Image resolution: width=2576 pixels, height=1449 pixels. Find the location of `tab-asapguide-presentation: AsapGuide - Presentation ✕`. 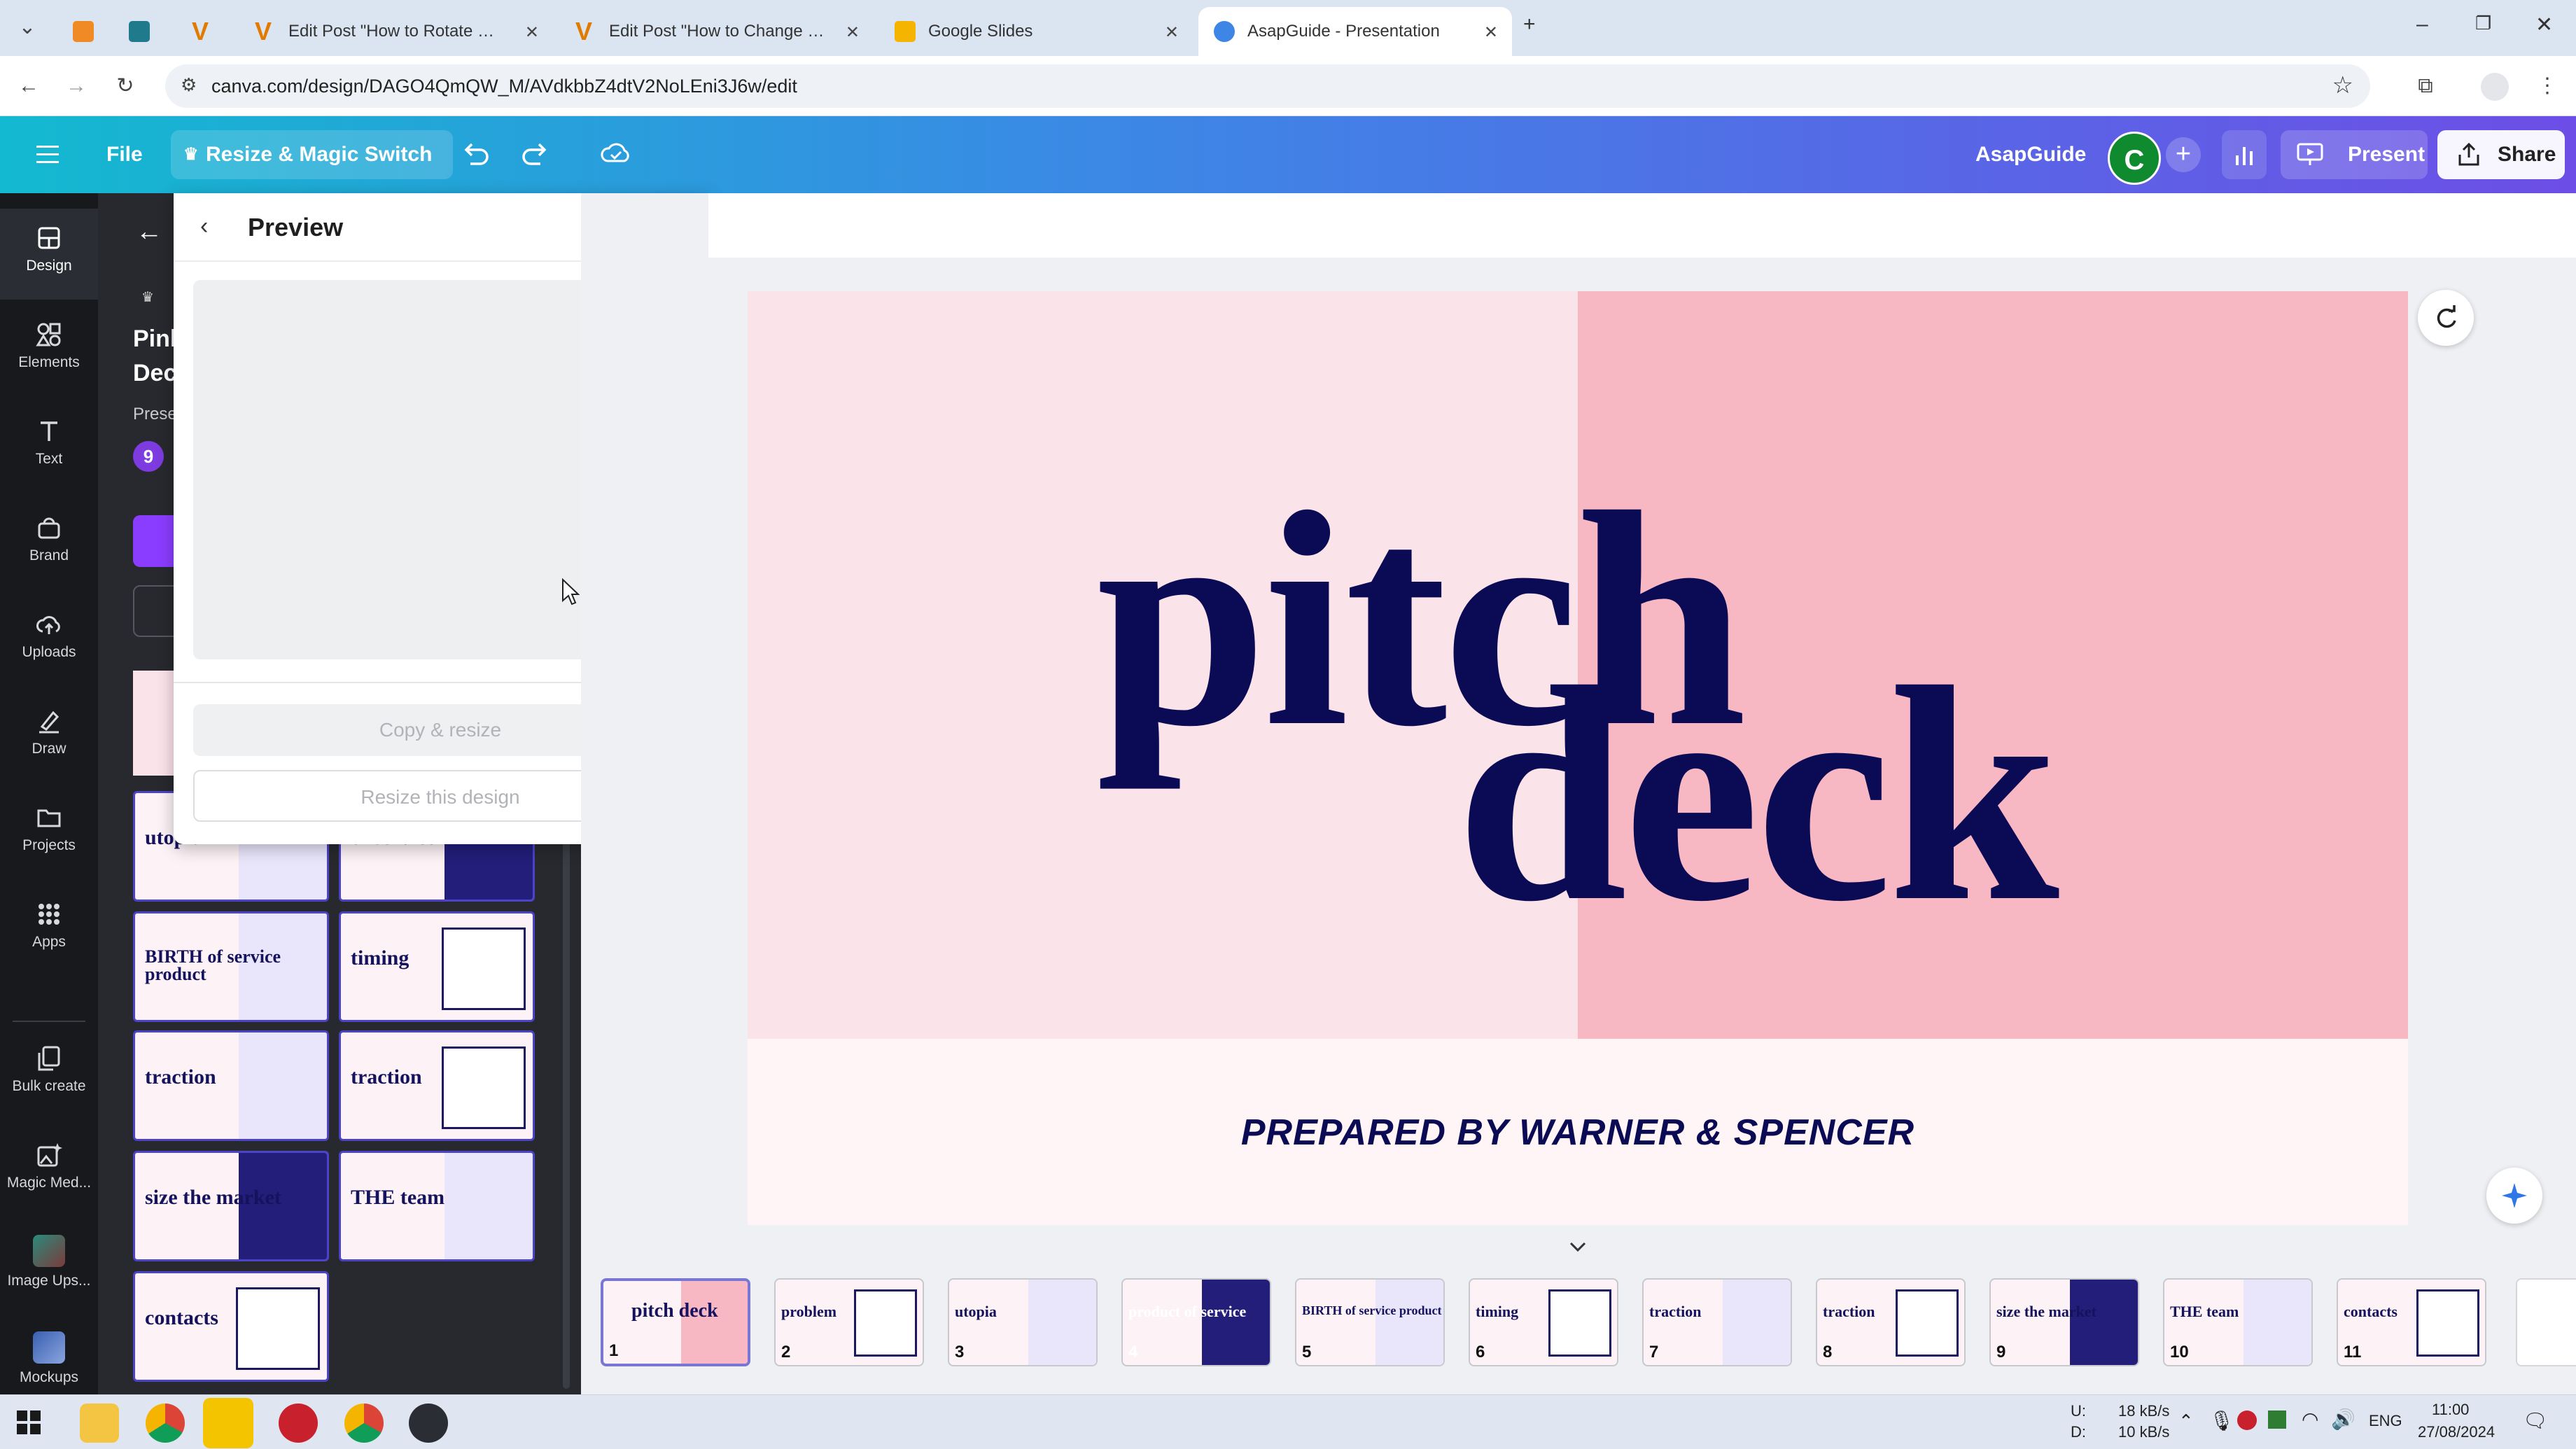

tab-asapguide-presentation: AsapGuide - Presentation ✕ is located at coordinates (1355, 31).